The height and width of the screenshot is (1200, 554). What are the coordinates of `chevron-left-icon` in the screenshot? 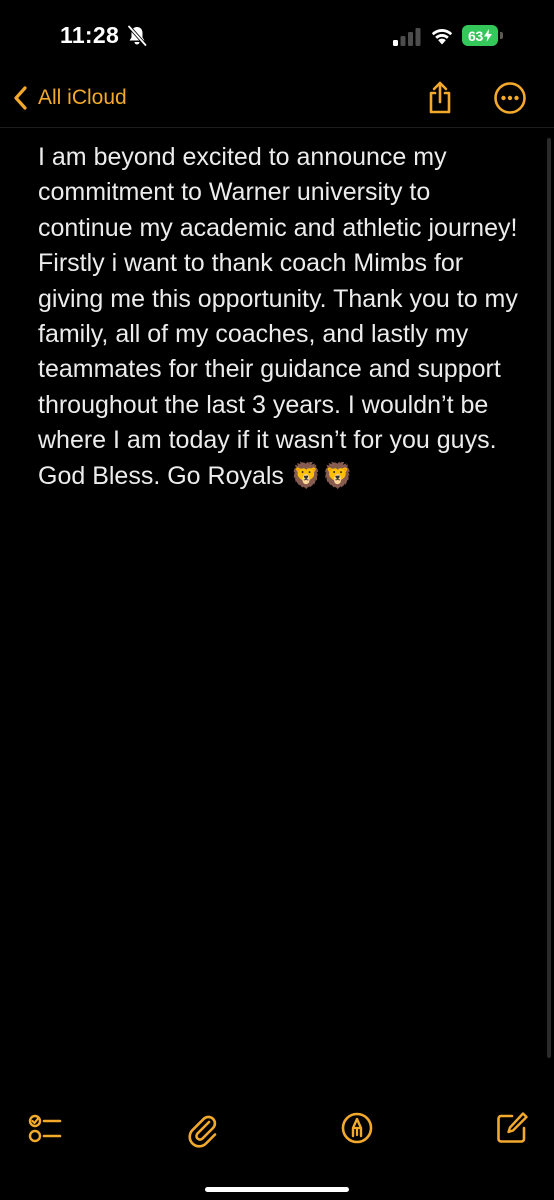 It's located at (20, 98).